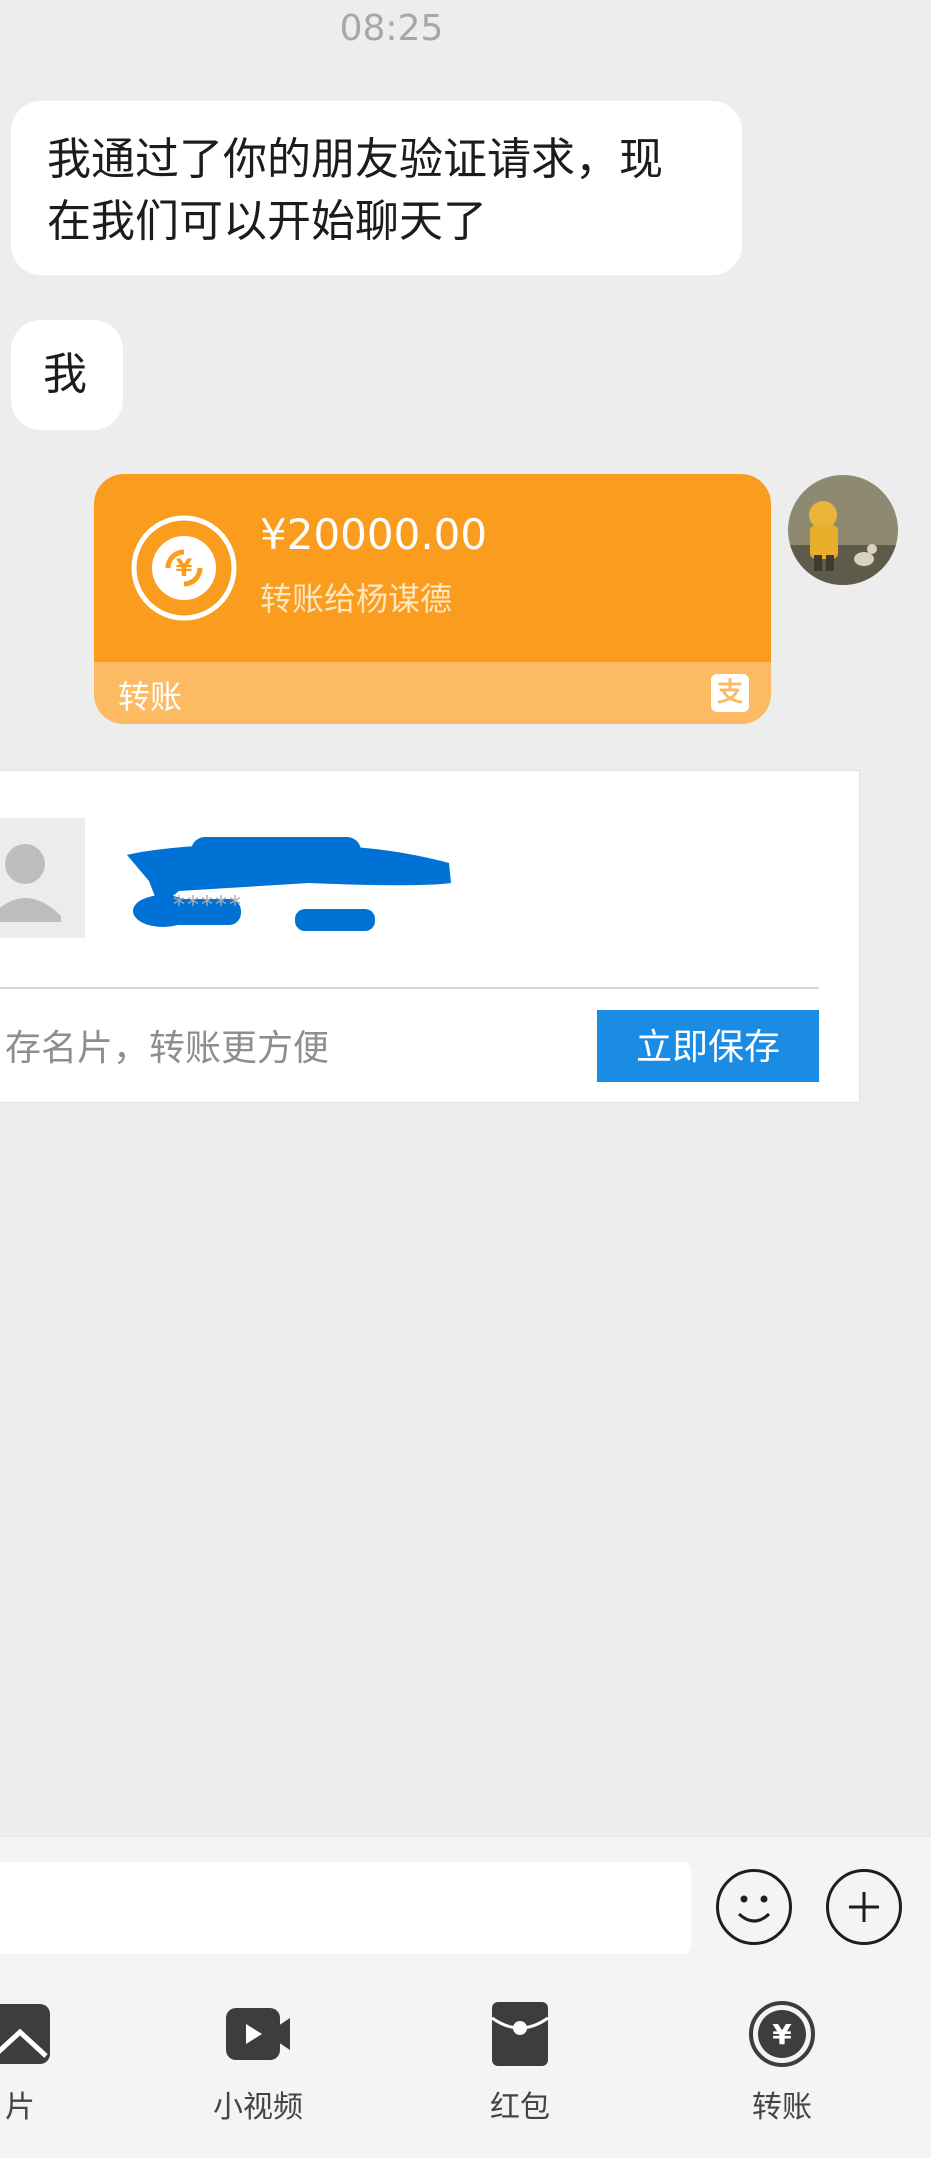 This screenshot has height=2158, width=931. What do you see at coordinates (258, 2063) in the screenshot?
I see `panel-item-video: 小视频` at bounding box center [258, 2063].